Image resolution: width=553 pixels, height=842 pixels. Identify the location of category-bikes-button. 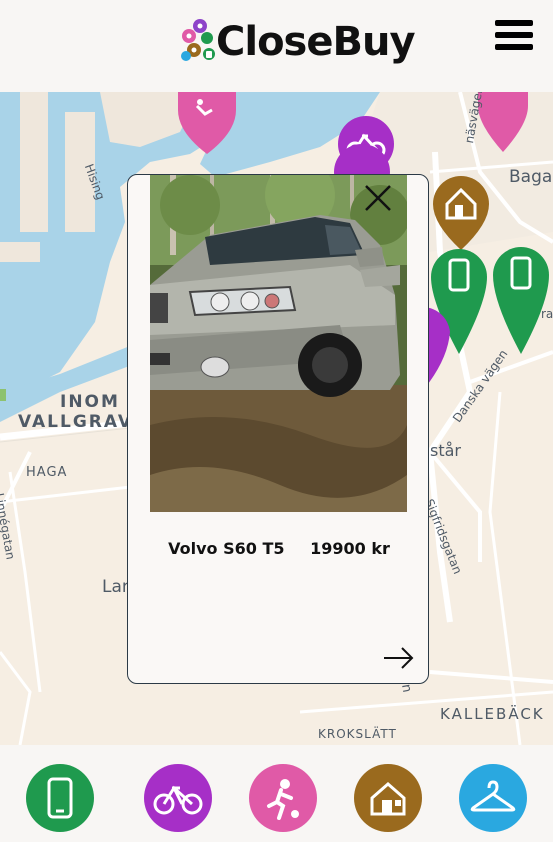
(178, 798).